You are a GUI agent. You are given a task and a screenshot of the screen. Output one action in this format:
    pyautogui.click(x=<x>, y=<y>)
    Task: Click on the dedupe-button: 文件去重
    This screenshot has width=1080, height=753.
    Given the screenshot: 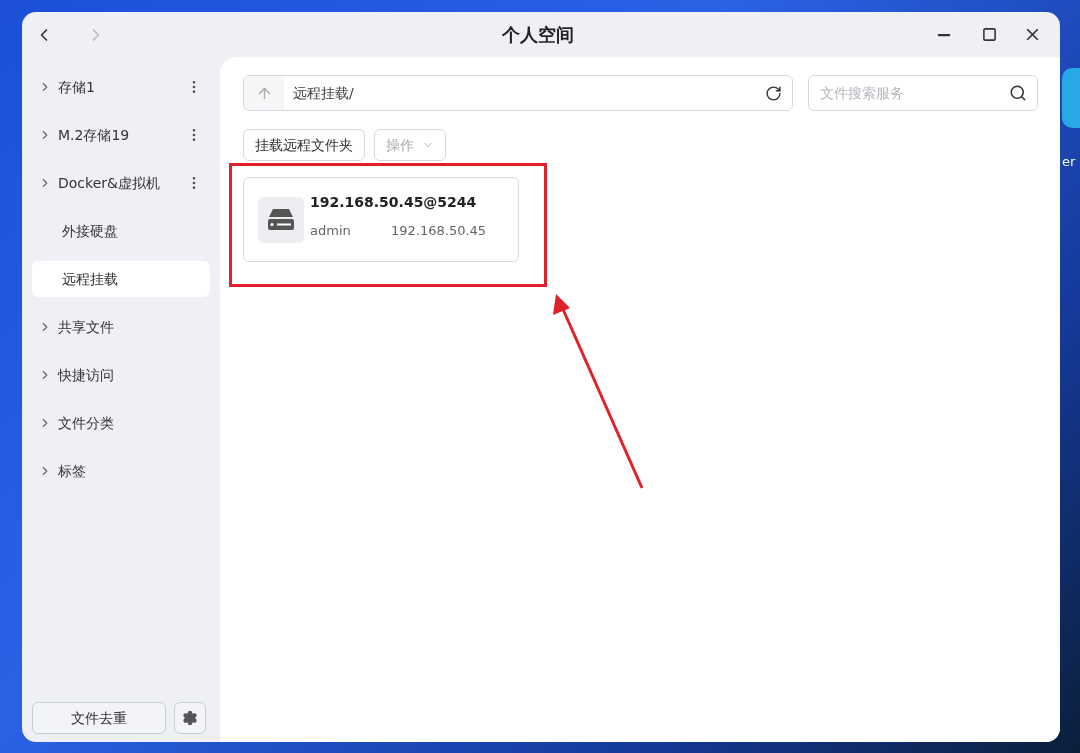 What is the action you would take?
    pyautogui.click(x=99, y=718)
    